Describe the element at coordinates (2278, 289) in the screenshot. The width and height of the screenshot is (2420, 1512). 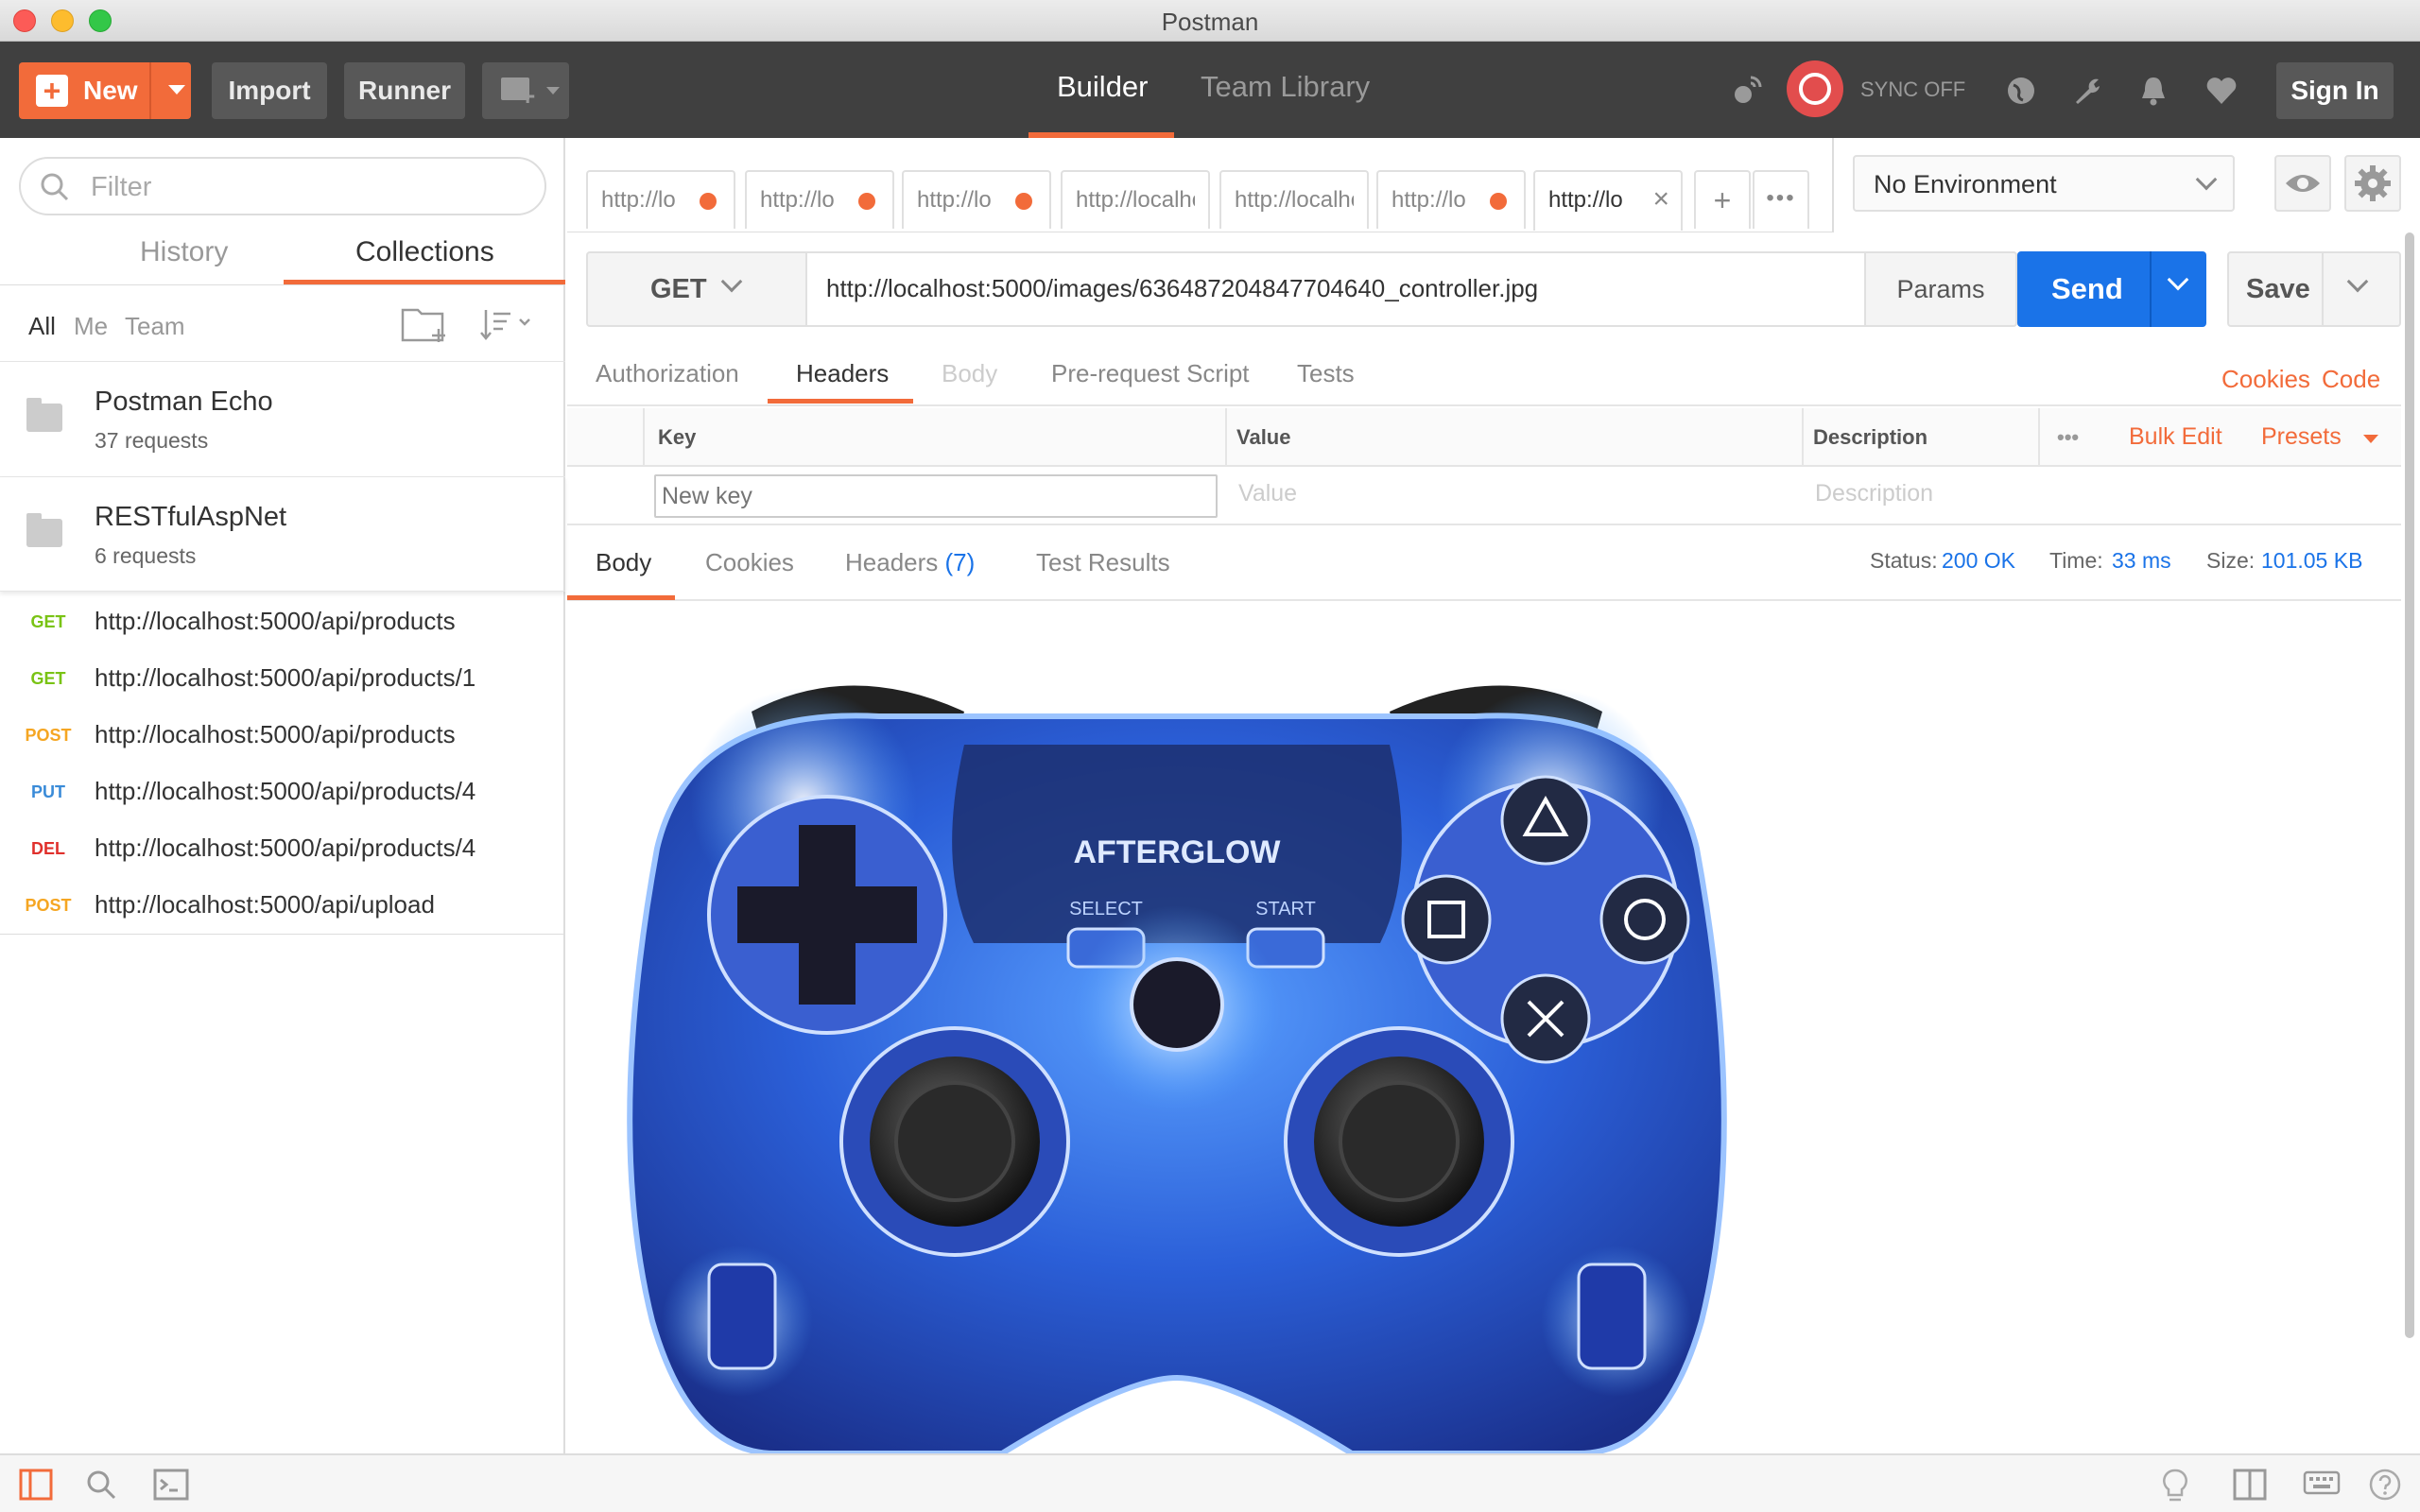
I see `save-label: Save` at that location.